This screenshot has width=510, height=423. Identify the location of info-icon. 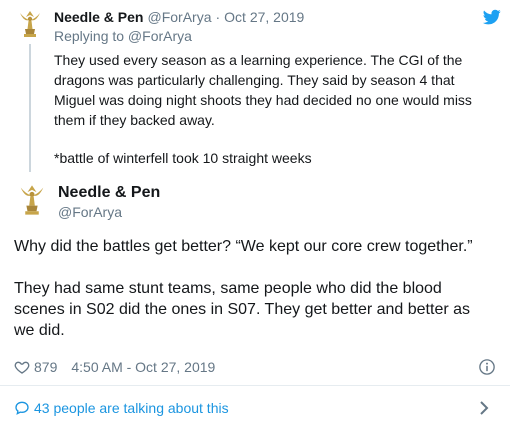
(487, 367).